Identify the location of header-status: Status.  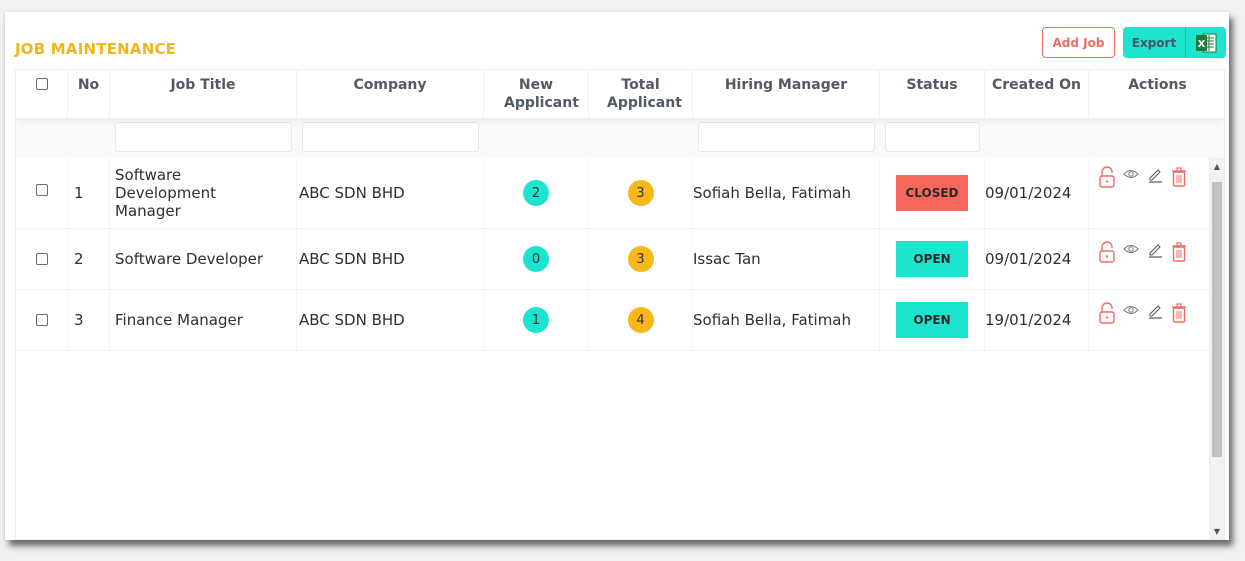
(932, 94).